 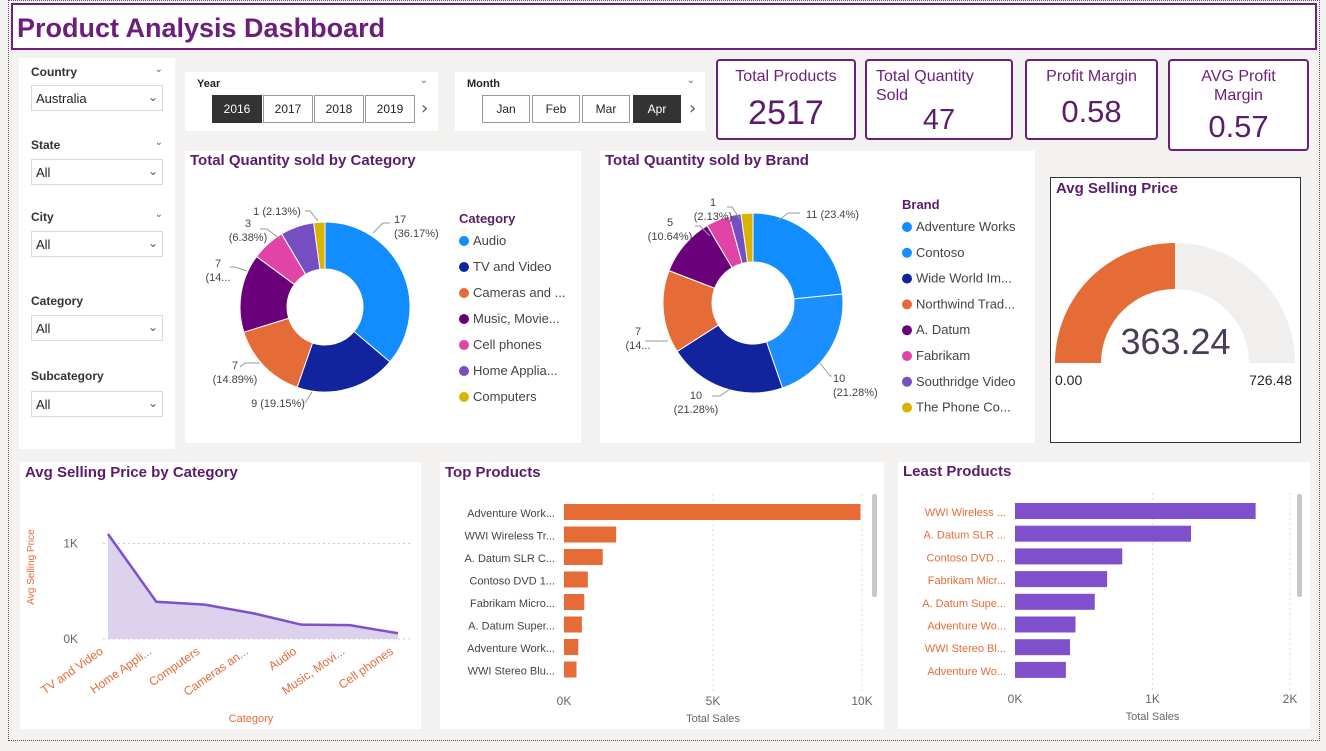 I want to click on category-slicer-label: Category, so click(x=57, y=301).